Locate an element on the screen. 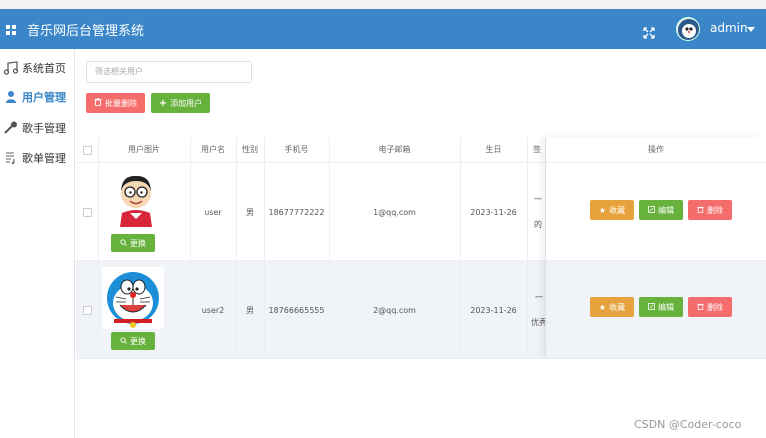 The image size is (766, 438). admin-avatar is located at coordinates (688, 29).